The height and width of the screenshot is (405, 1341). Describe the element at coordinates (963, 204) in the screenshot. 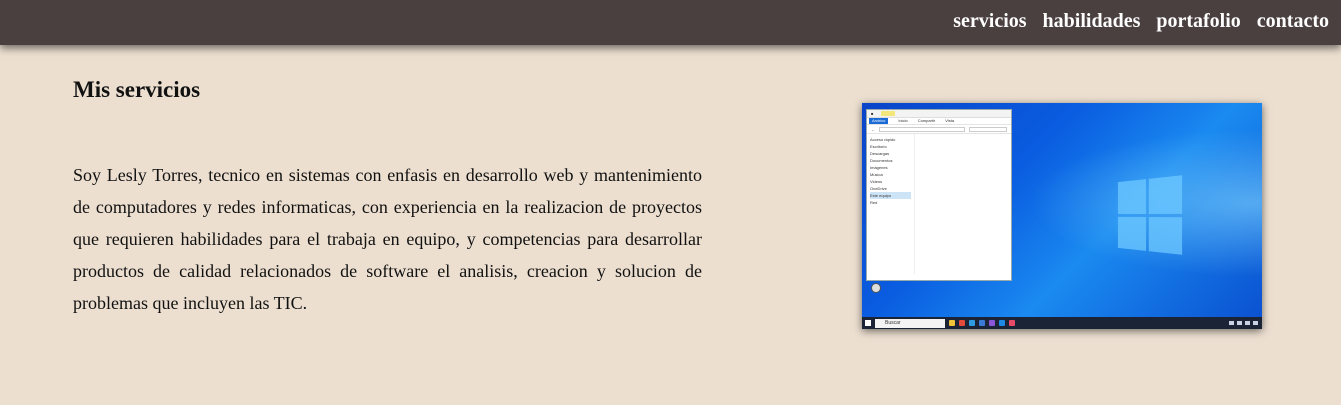

I see `explorer-content` at that location.